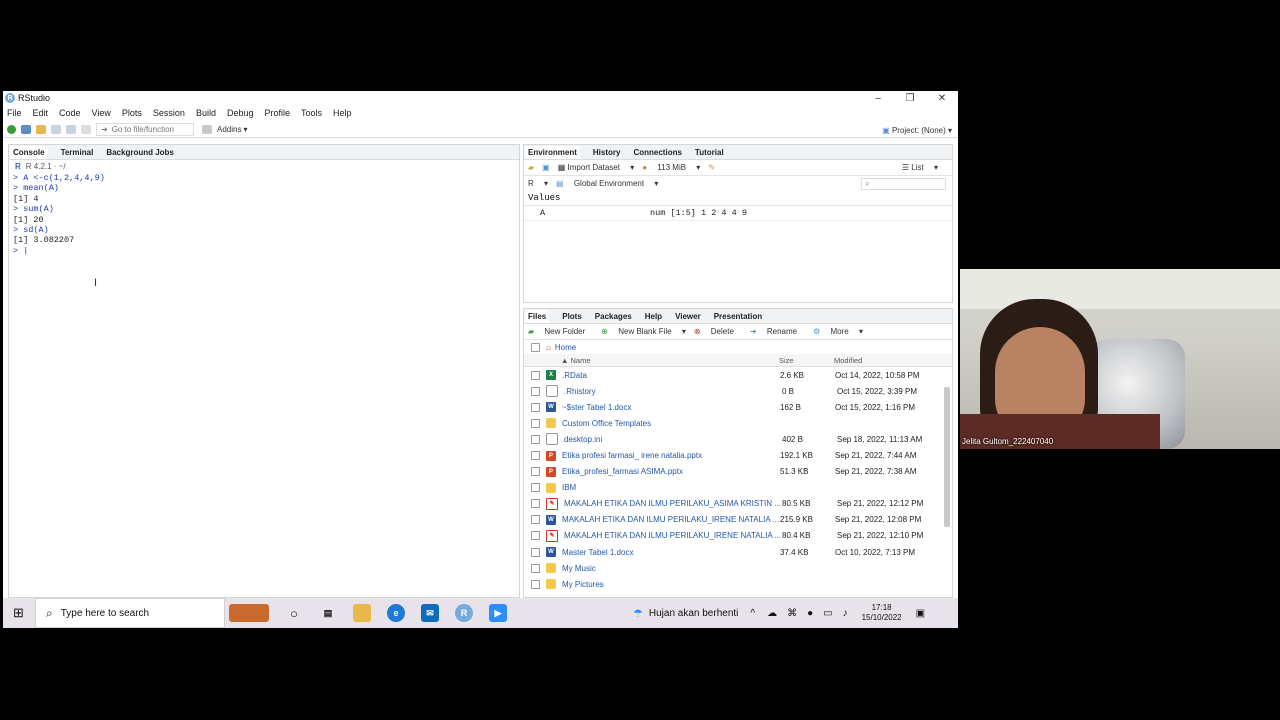  Describe the element at coordinates (145, 129) in the screenshot. I see `go-to-file-input: ➜ Go to file/function` at that location.